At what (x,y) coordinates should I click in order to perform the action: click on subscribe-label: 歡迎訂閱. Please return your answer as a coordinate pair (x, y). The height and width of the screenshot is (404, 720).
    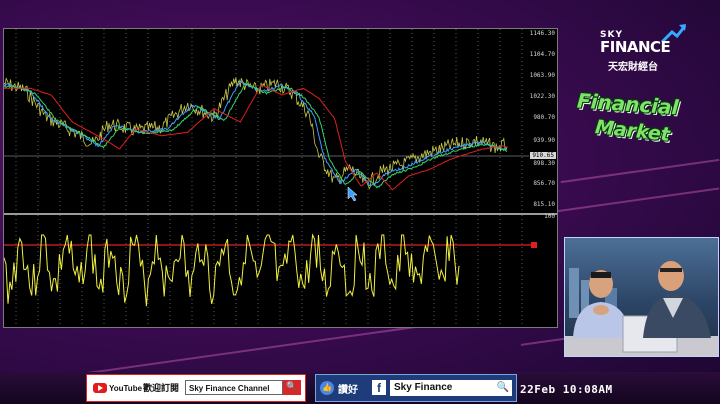
    Looking at the image, I should click on (161, 389).